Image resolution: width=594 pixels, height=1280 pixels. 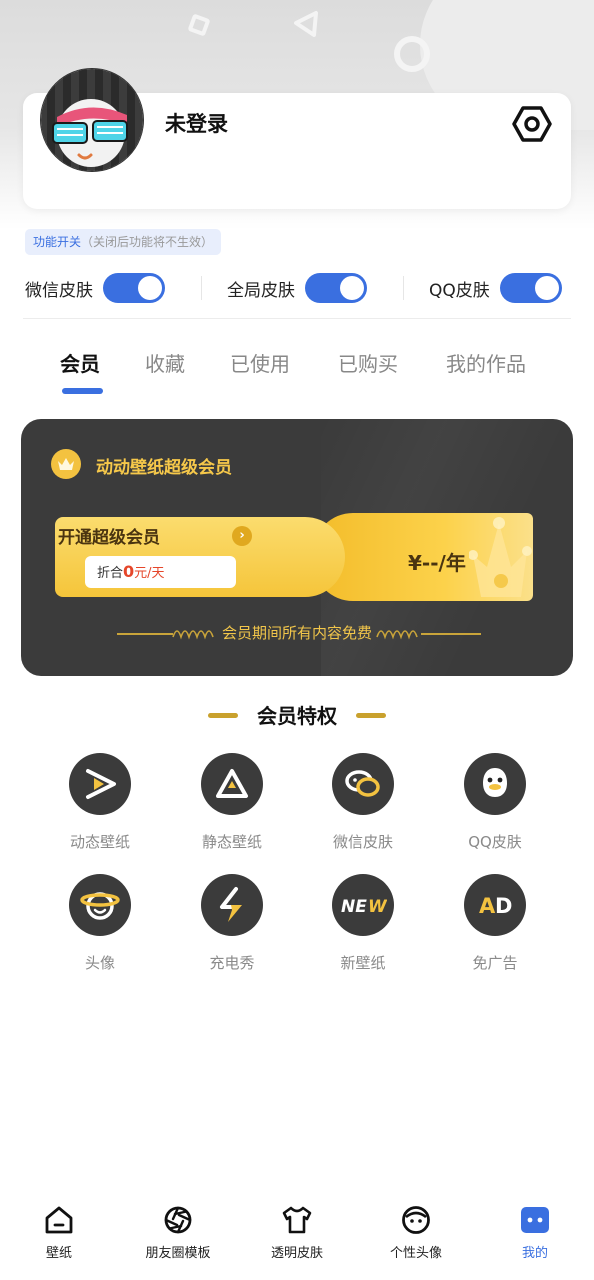 What do you see at coordinates (134, 288) in the screenshot?
I see `wechat-skin-switch` at bounding box center [134, 288].